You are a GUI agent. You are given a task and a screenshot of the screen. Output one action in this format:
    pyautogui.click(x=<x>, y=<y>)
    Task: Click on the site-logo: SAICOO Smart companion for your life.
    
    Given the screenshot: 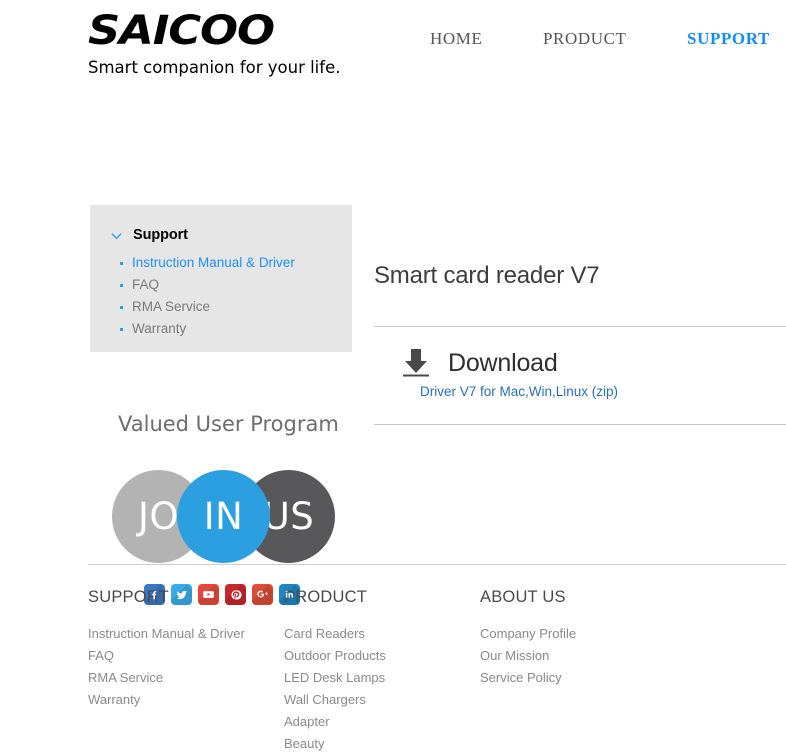 What is the action you would take?
    pyautogui.click(x=214, y=44)
    